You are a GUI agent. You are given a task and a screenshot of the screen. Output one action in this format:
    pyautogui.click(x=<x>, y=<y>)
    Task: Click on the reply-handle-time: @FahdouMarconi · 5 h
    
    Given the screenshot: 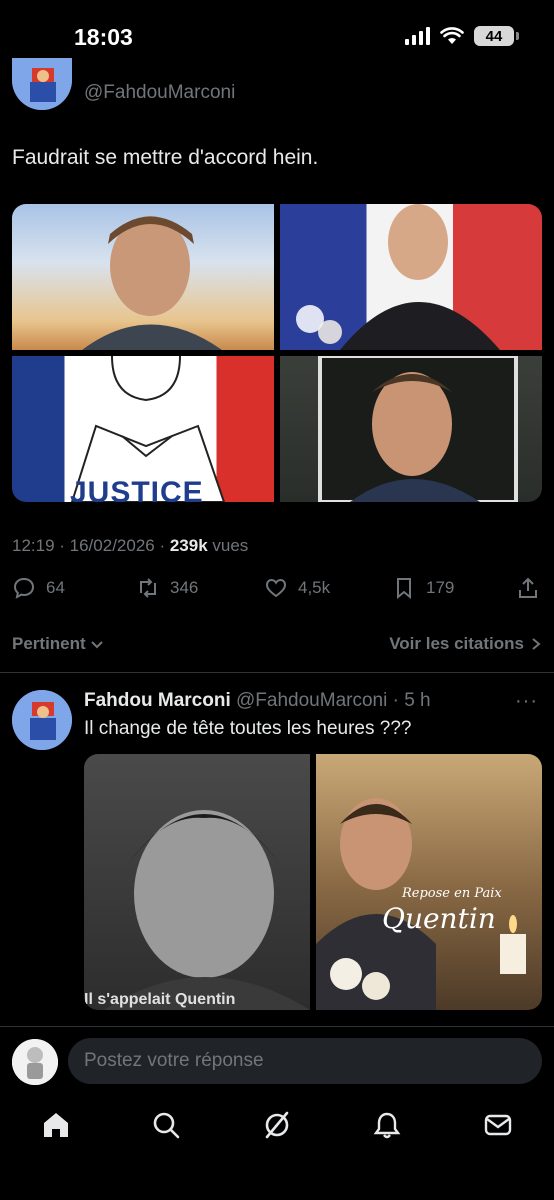 What is the action you would take?
    pyautogui.click(x=333, y=700)
    